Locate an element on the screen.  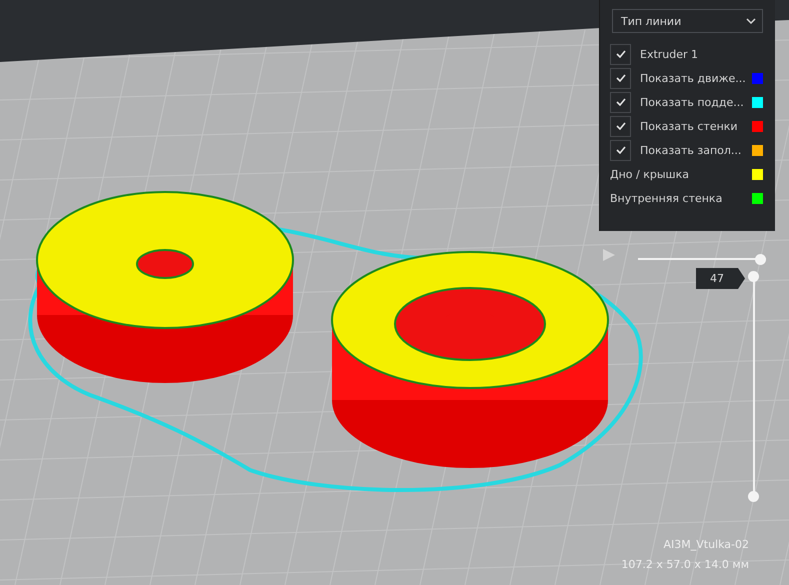
legend-label: Внутренняя стенка is located at coordinates (667, 198).